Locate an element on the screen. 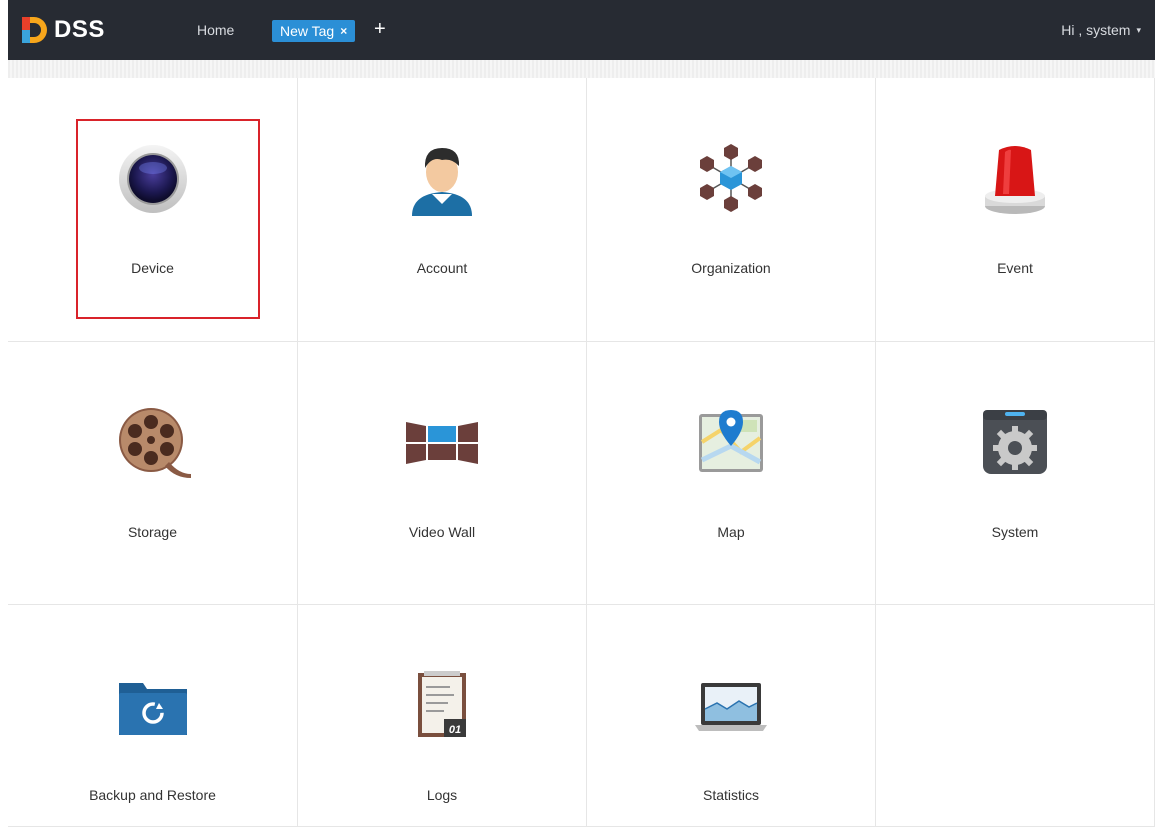 Image resolution: width=1155 pixels, height=827 pixels. tile-storage: Storage is located at coordinates (153, 473).